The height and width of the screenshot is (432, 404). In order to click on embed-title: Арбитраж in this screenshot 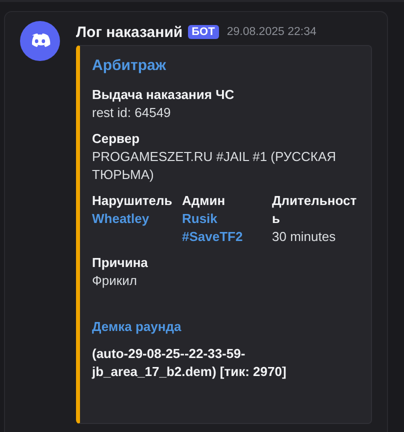, I will do `click(226, 66)`.